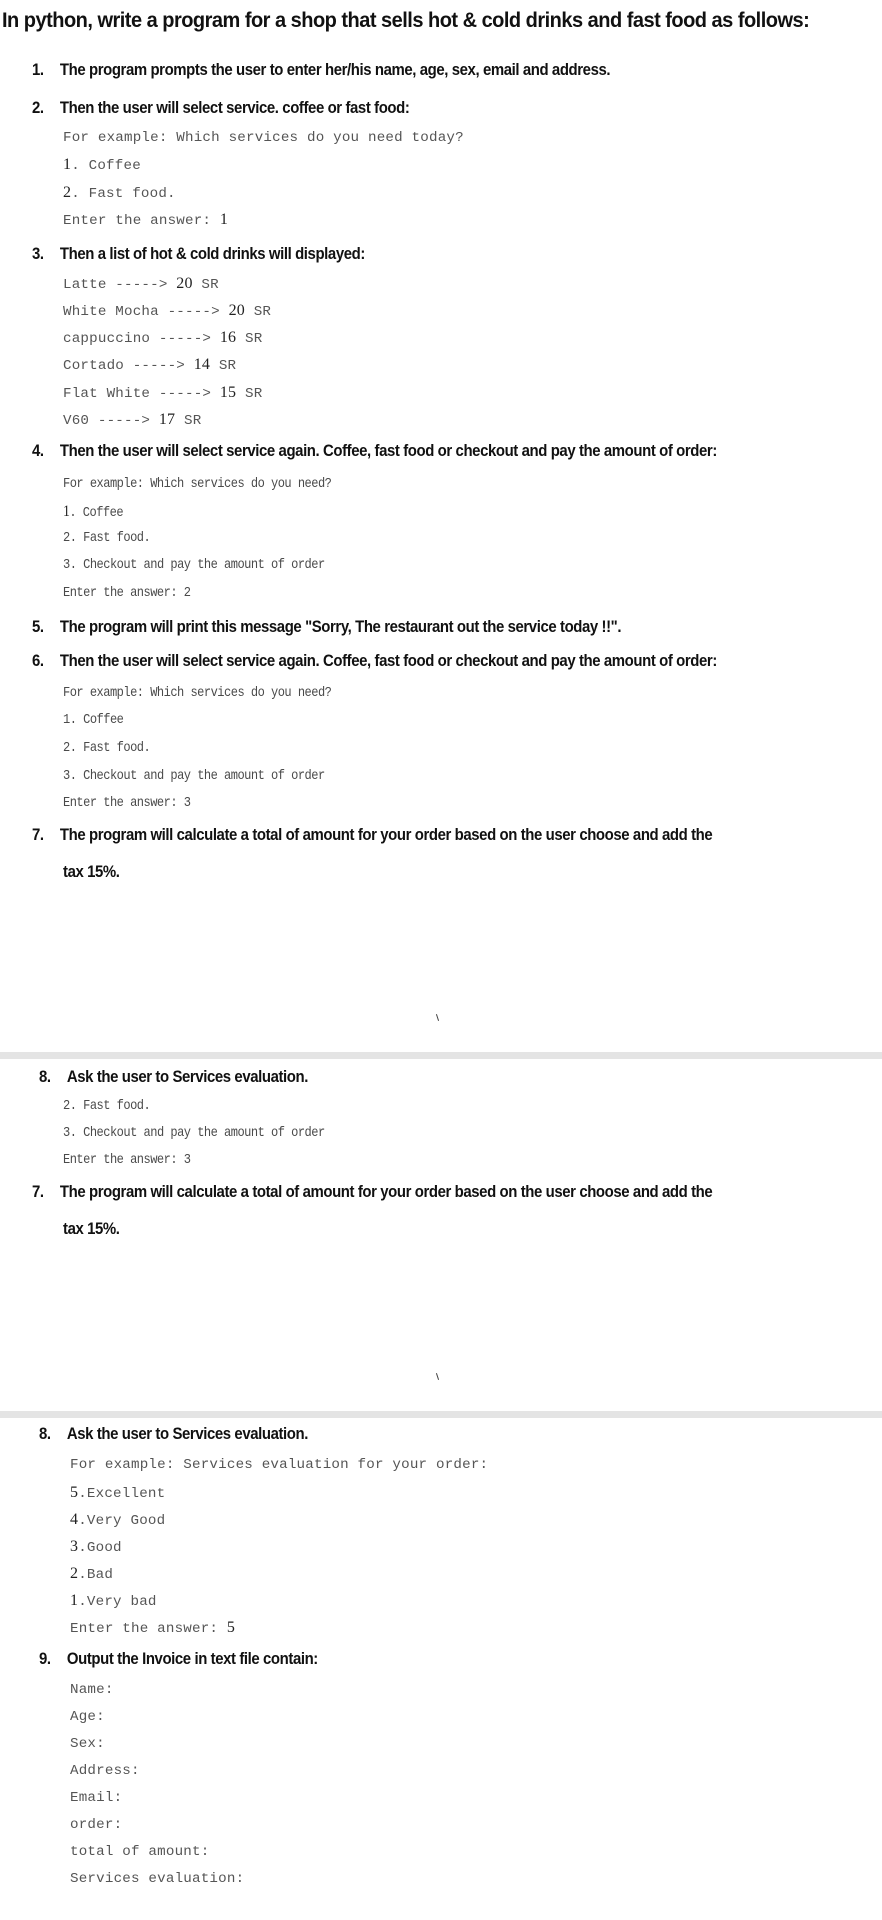 This screenshot has width=882, height=1920. What do you see at coordinates (137, 339) in the screenshot?
I see `drink-name: cappuccino ----->` at bounding box center [137, 339].